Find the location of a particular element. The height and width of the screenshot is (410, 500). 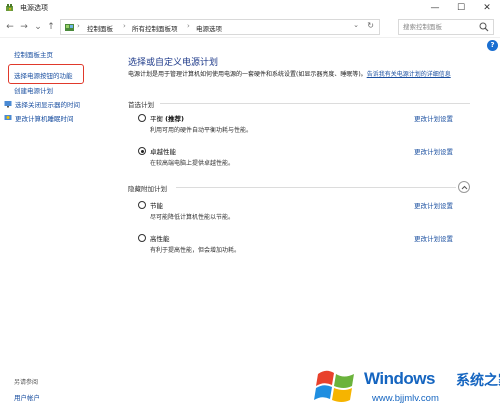

control-panel-icon is located at coordinates (69, 27).